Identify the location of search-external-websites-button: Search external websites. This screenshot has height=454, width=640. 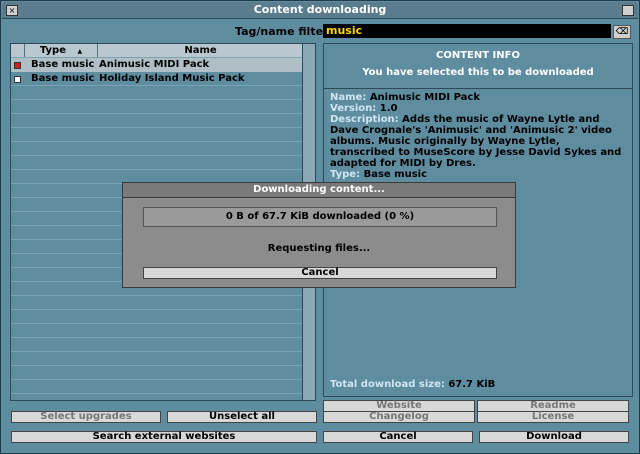
(164, 437).